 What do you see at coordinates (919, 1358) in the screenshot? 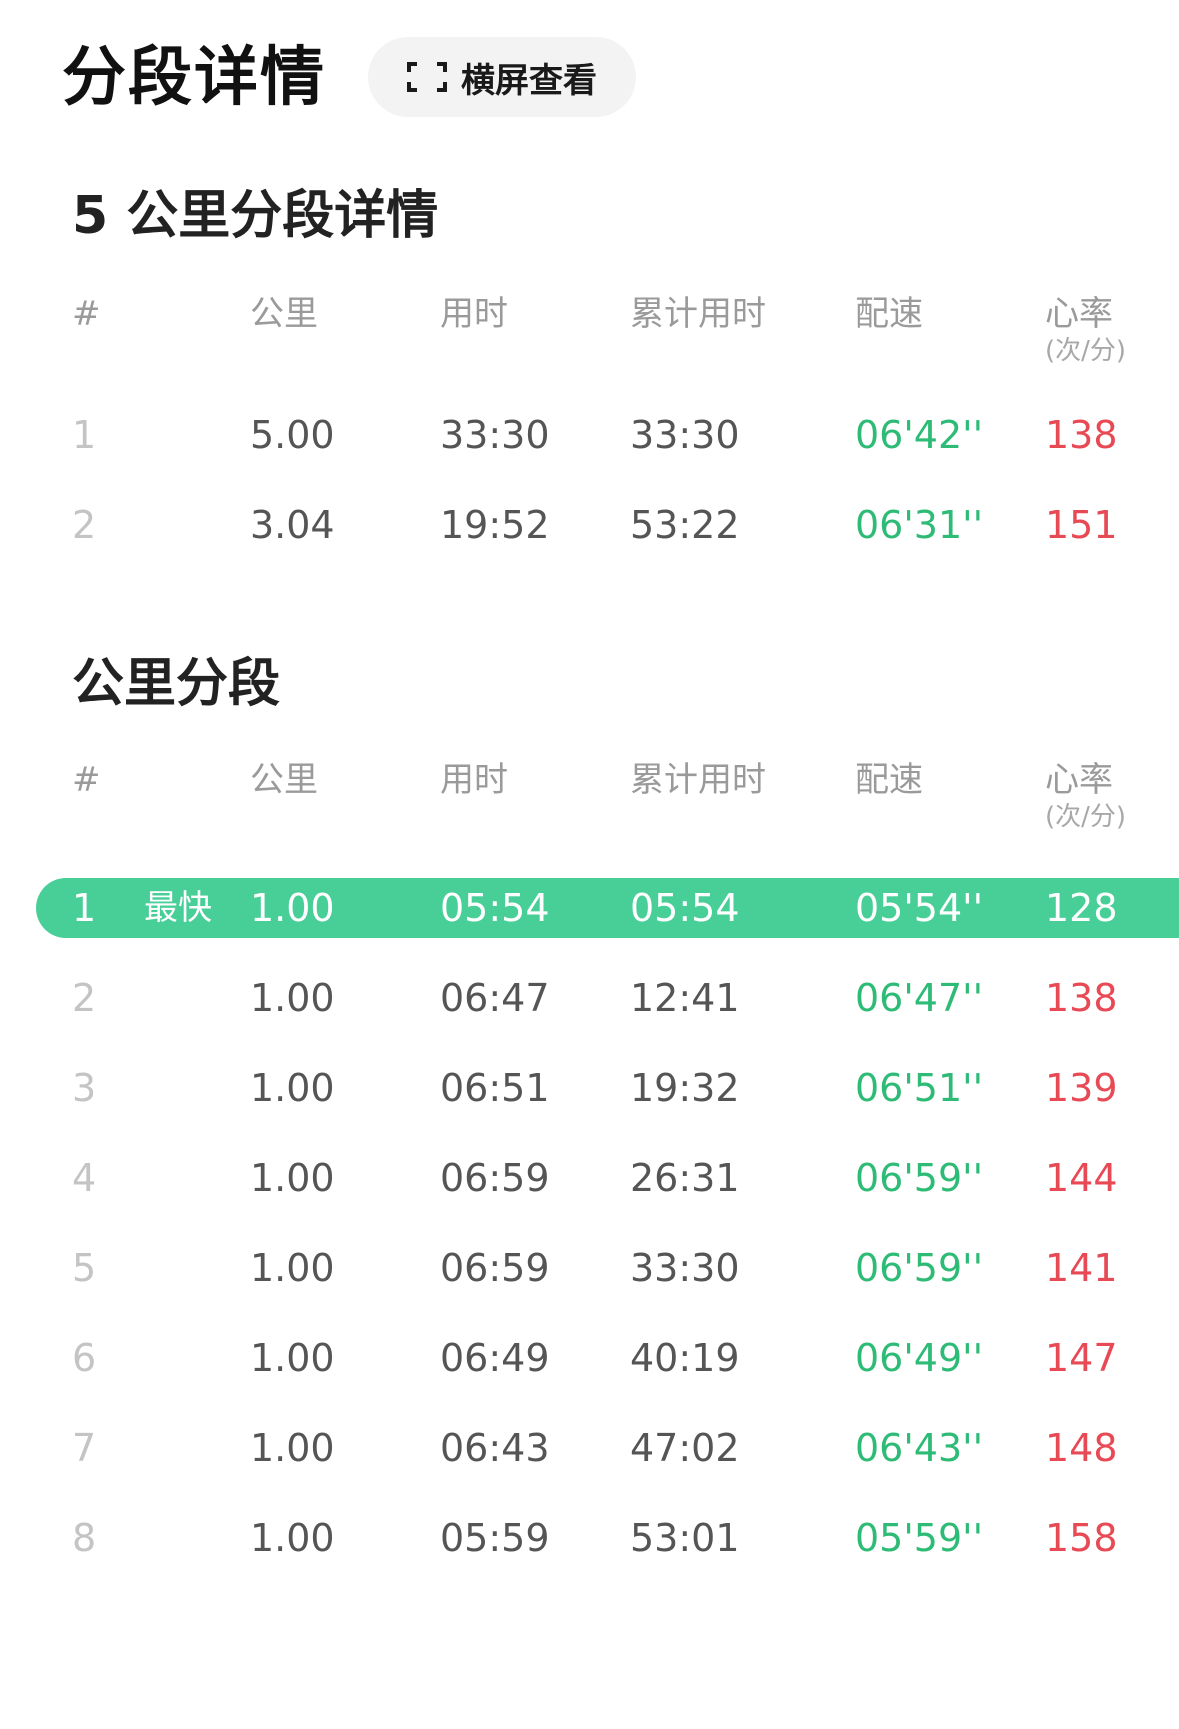
I see `row-pace: 06'49''` at bounding box center [919, 1358].